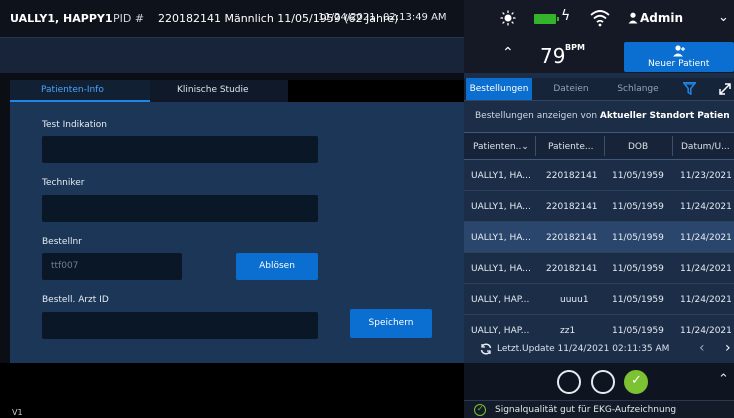 Image resolution: width=734 pixels, height=418 pixels. What do you see at coordinates (499, 89) in the screenshot?
I see `tab-orders: Bestellungen` at bounding box center [499, 89].